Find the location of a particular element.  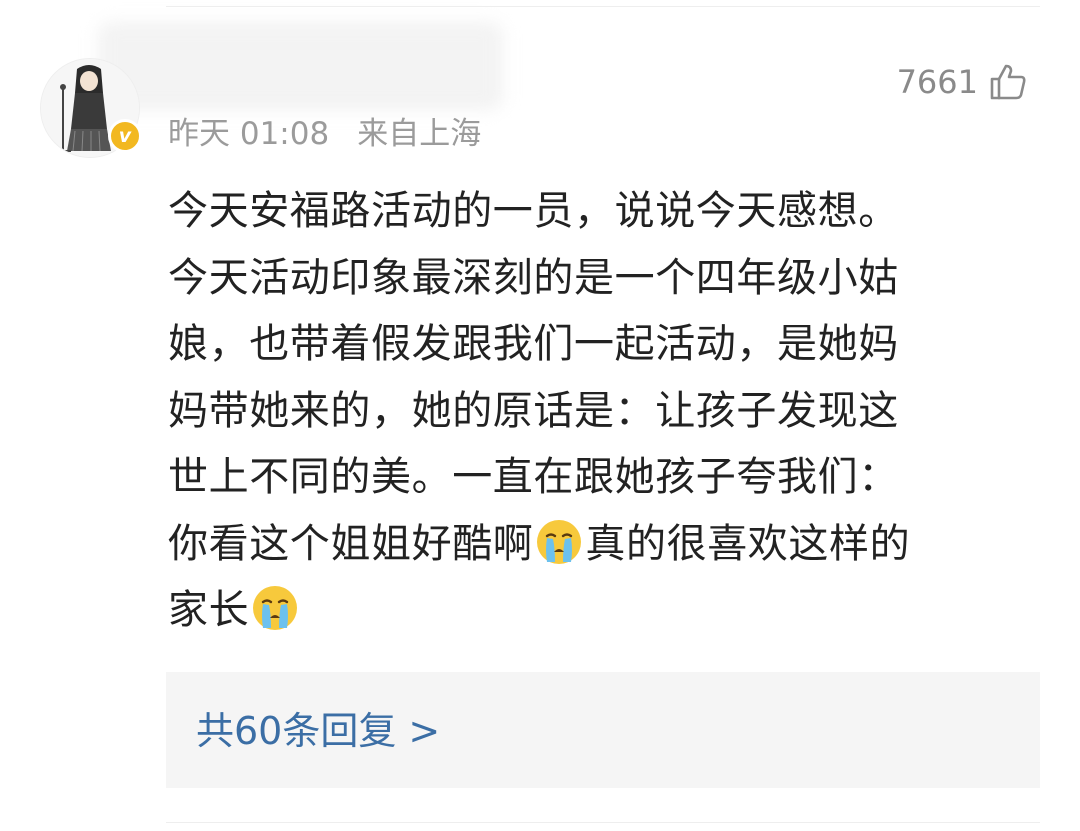

comment-line: 家长 is located at coordinates (598, 610).